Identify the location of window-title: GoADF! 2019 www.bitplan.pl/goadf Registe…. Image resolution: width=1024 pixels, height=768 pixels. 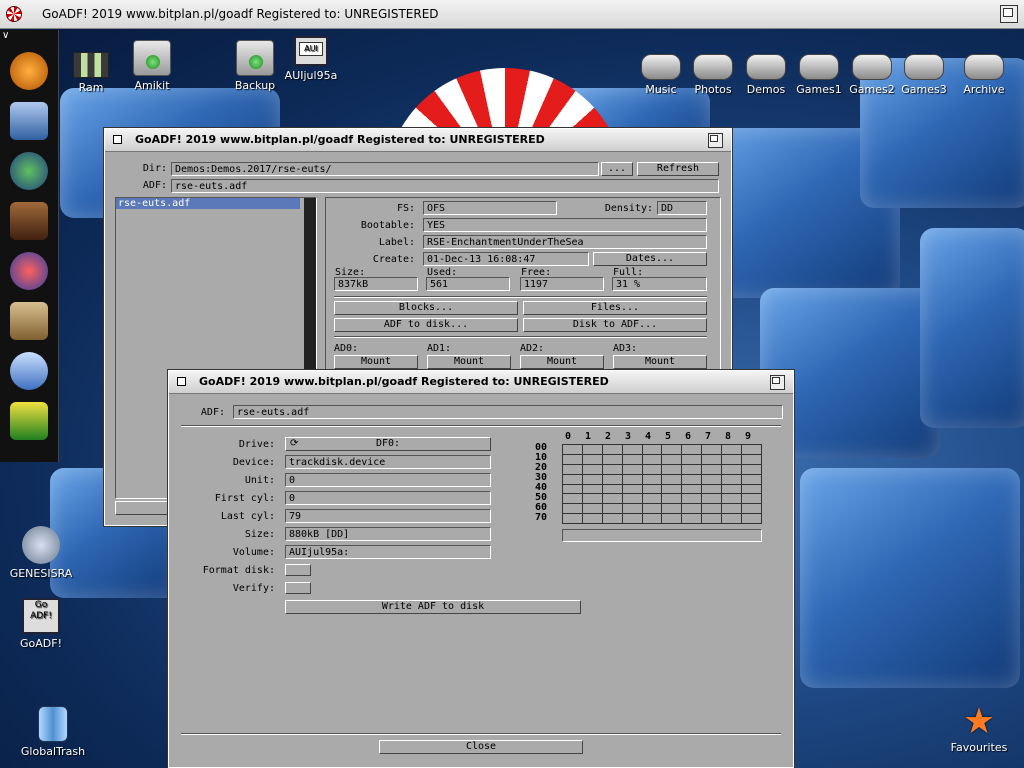
(404, 381).